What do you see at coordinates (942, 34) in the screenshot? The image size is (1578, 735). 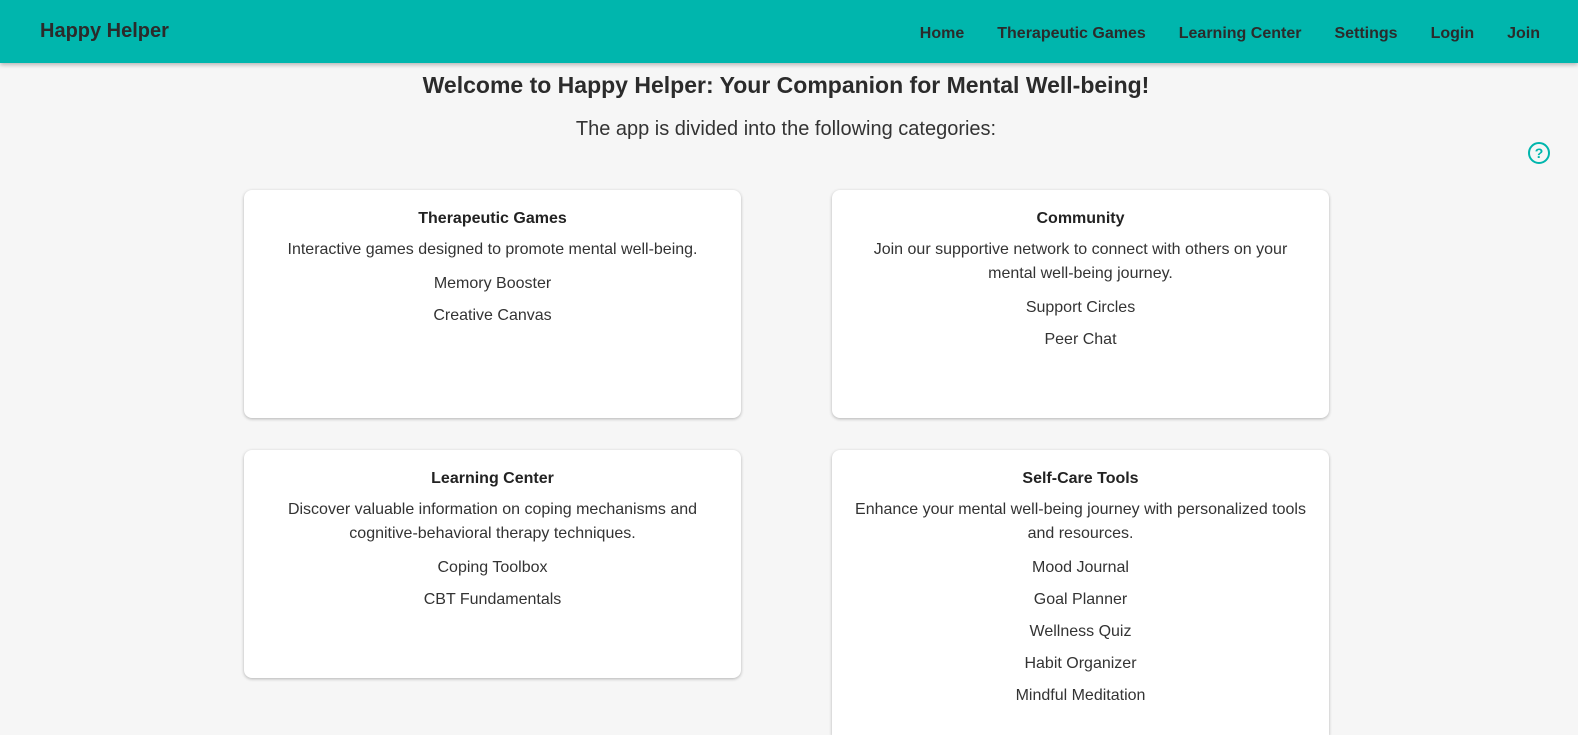 I see `nav-home: Home` at bounding box center [942, 34].